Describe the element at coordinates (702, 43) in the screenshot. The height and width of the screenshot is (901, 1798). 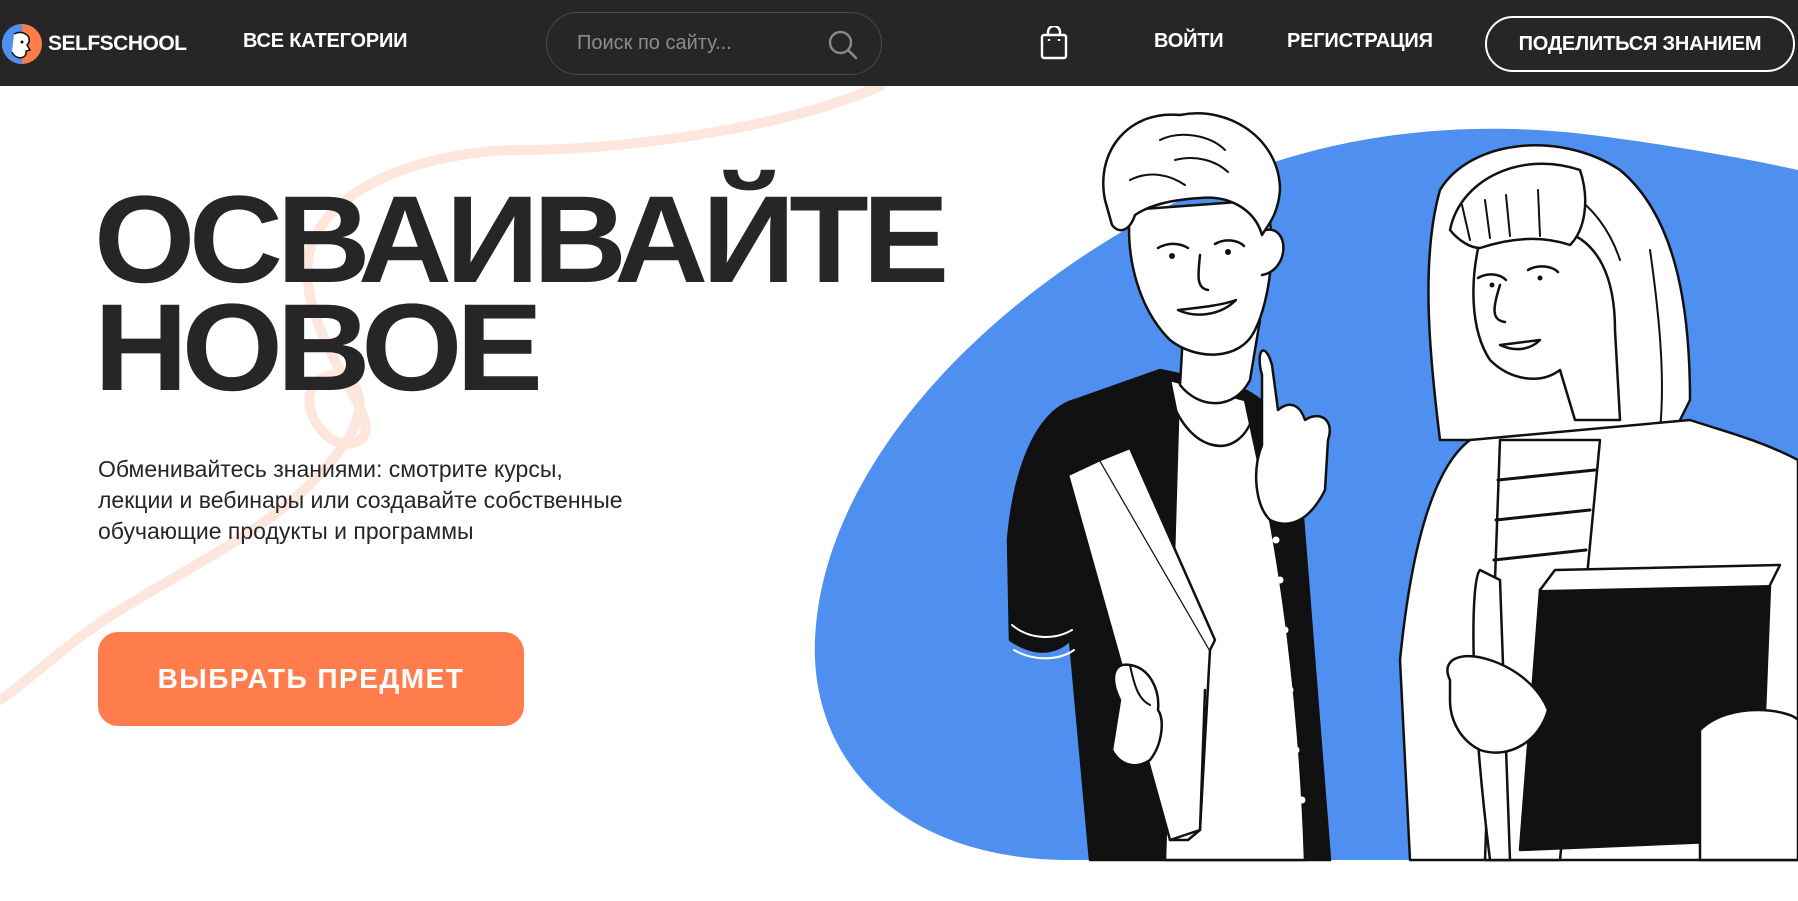
I see `search-input` at that location.